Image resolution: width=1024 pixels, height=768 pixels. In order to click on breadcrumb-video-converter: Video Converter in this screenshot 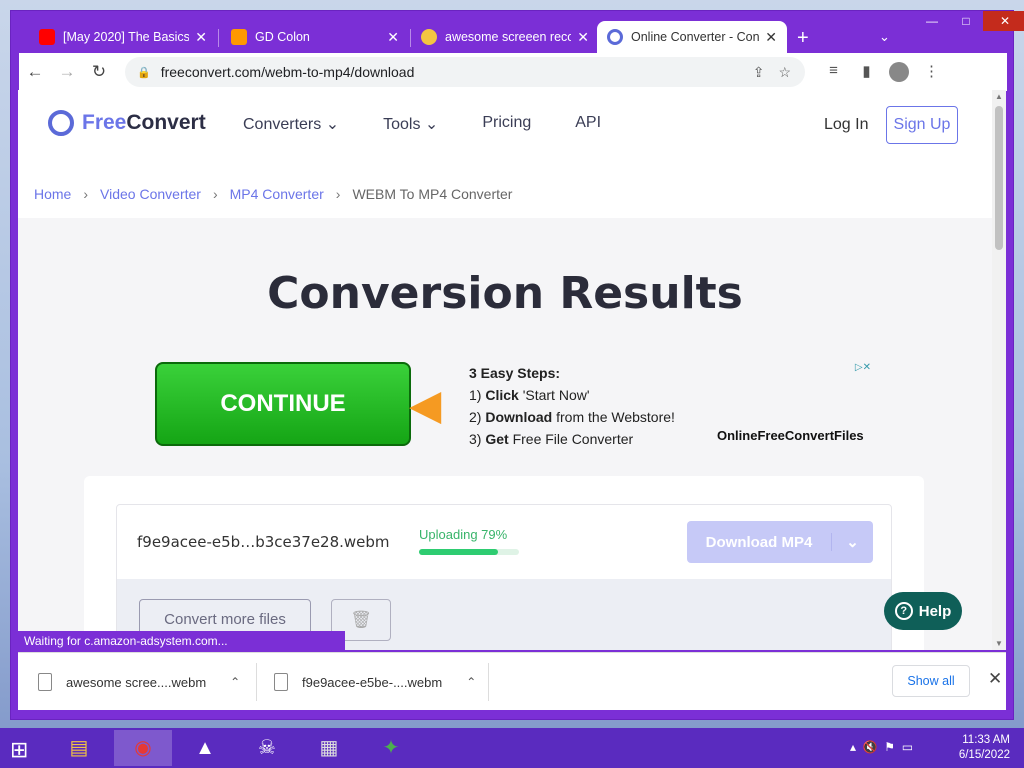, I will do `click(150, 194)`.